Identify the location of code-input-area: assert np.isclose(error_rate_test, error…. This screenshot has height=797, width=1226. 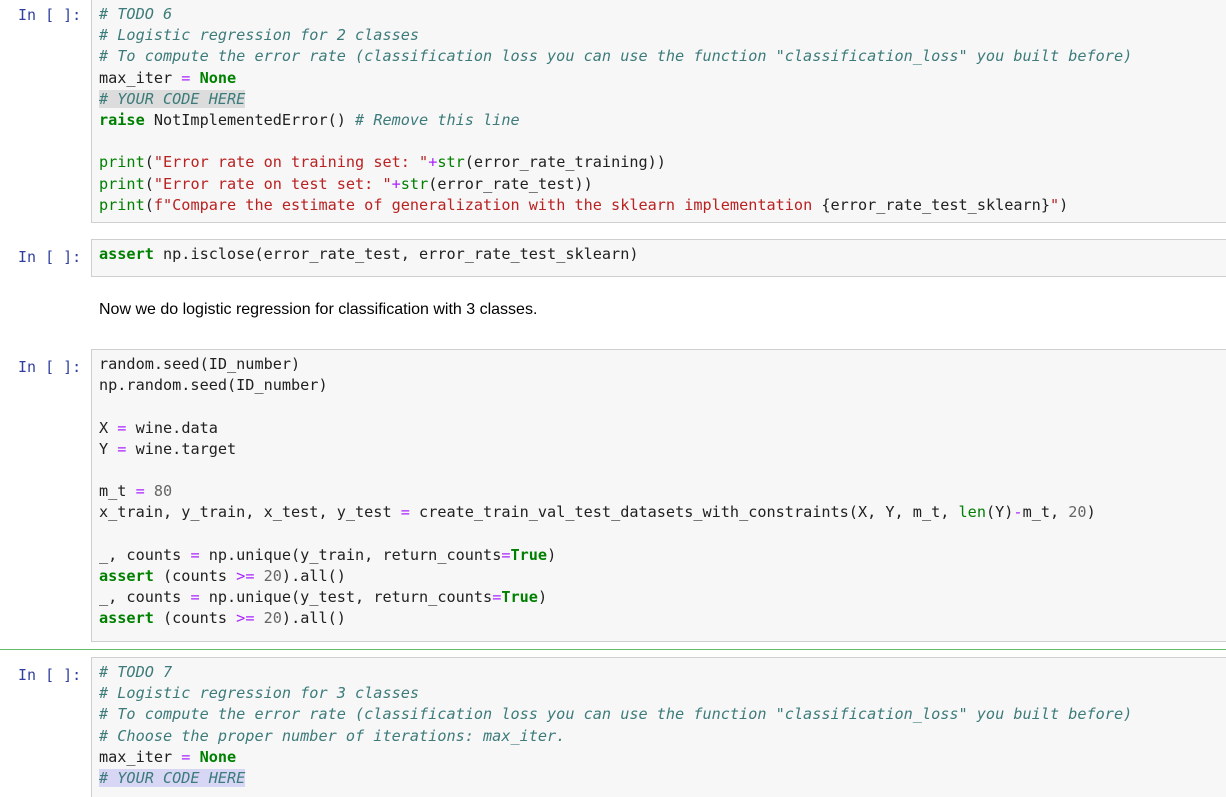
(658, 258).